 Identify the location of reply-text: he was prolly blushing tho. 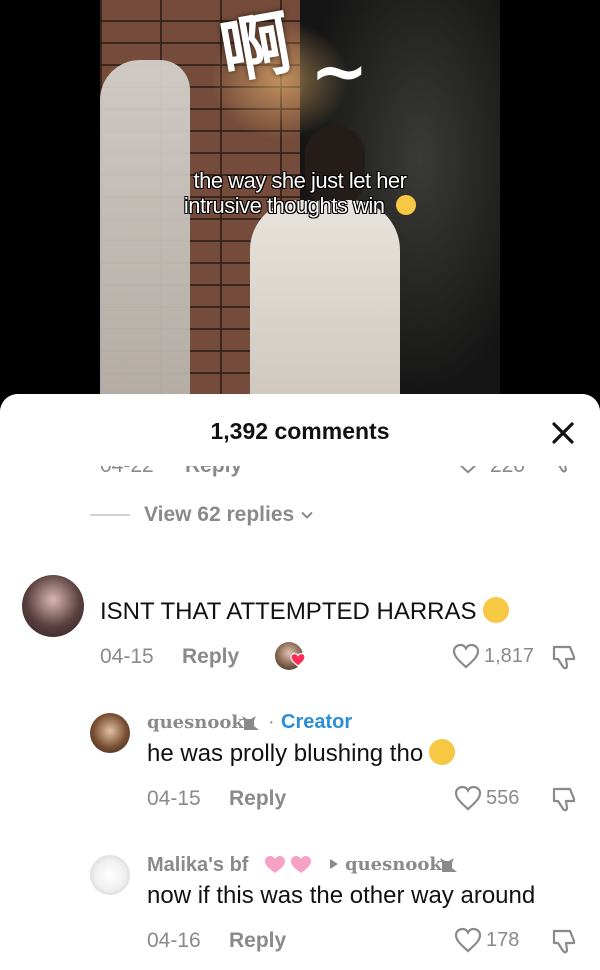
(301, 754).